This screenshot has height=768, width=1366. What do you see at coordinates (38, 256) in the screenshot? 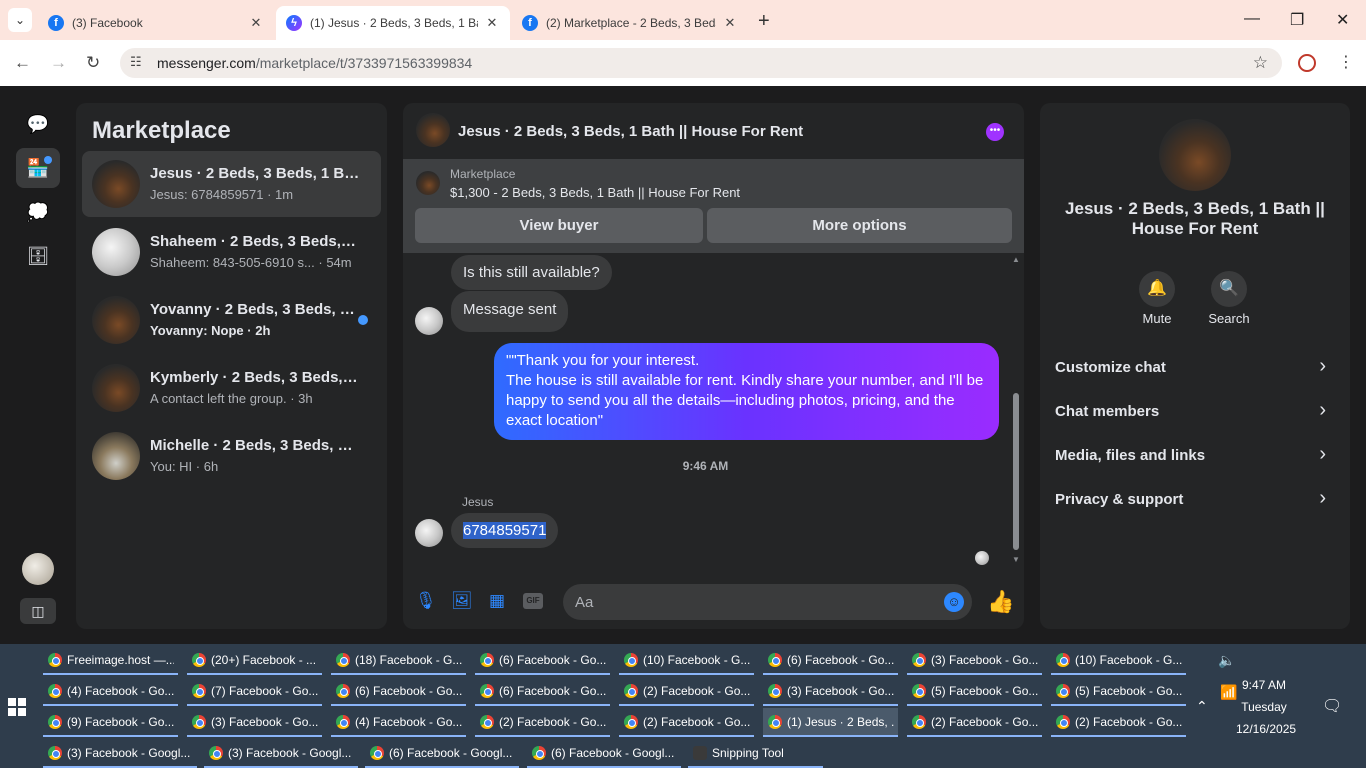
I see `archive-icon: 🗄` at bounding box center [38, 256].